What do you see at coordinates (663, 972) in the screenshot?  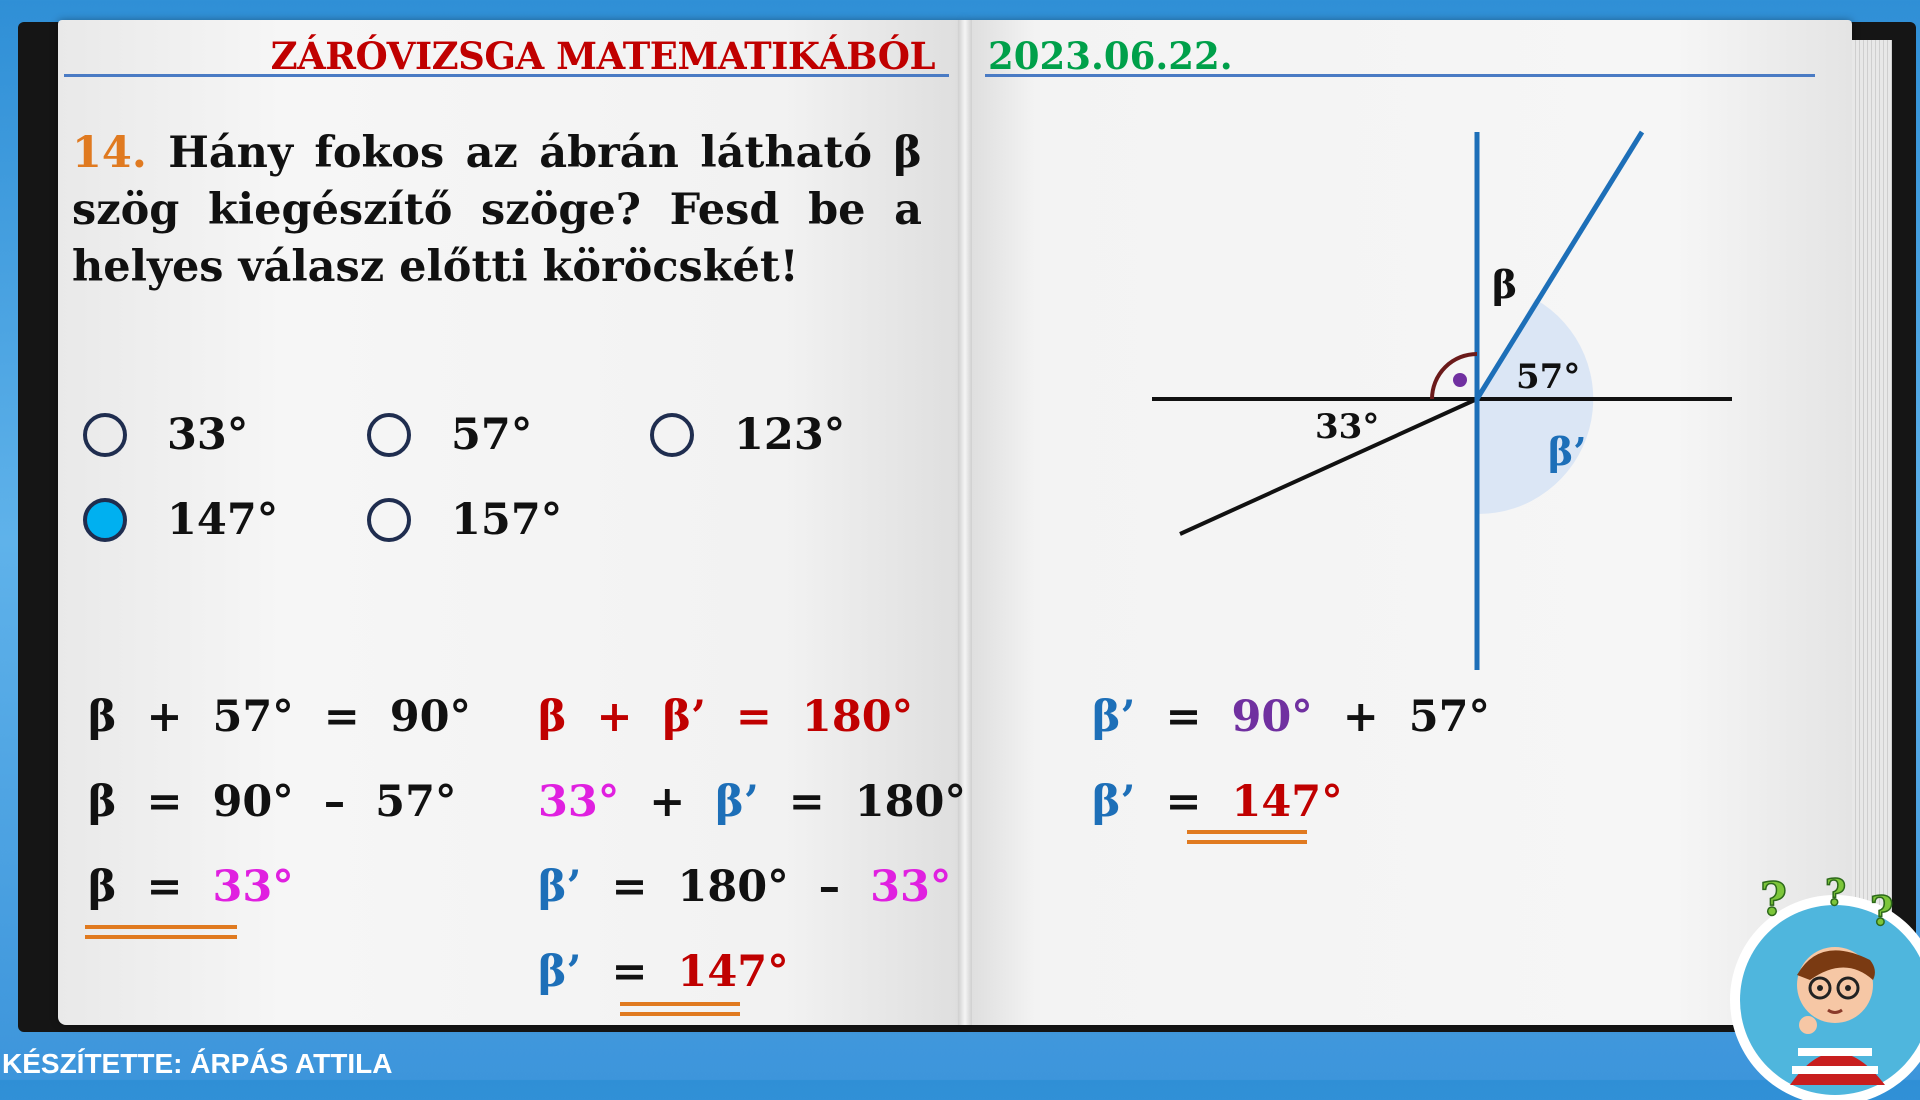 I see `eq-col2-line4: β’ = 147°` at bounding box center [663, 972].